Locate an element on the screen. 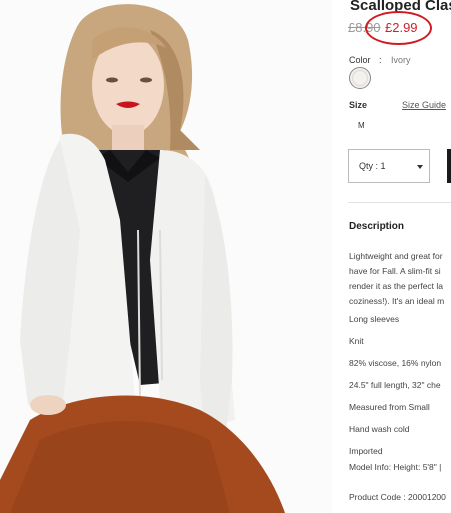  description-line: Lightweight and great for is located at coordinates (396, 256).